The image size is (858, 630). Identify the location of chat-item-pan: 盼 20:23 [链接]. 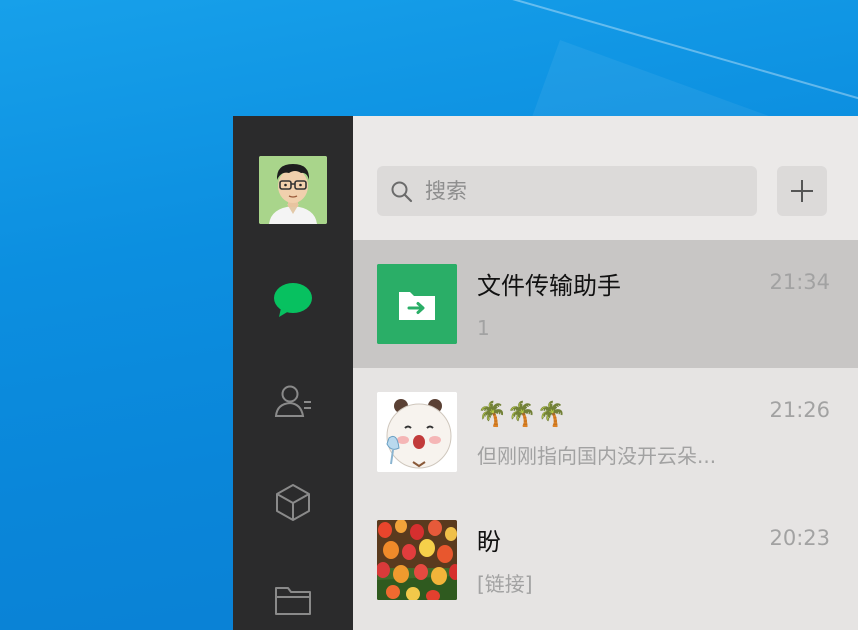
(605, 560).